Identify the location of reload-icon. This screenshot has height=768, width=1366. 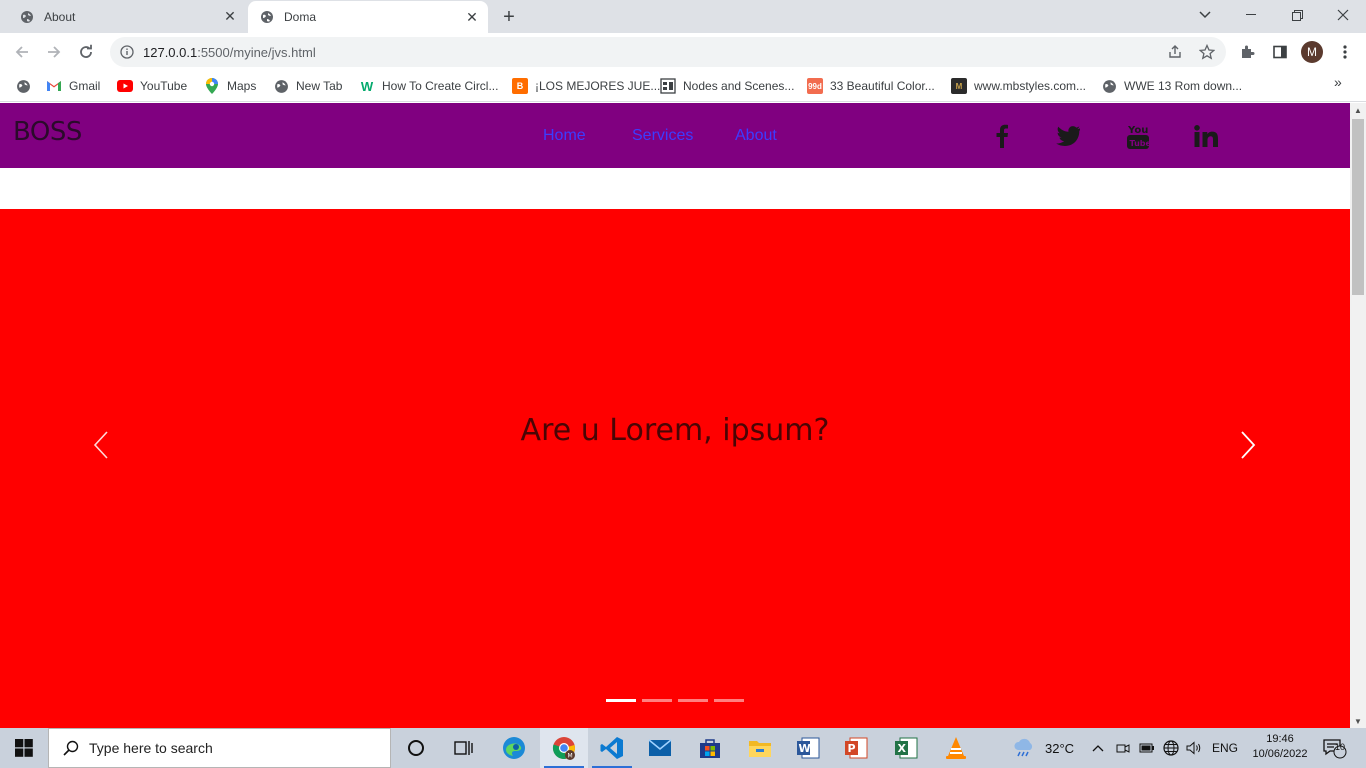
(86, 51).